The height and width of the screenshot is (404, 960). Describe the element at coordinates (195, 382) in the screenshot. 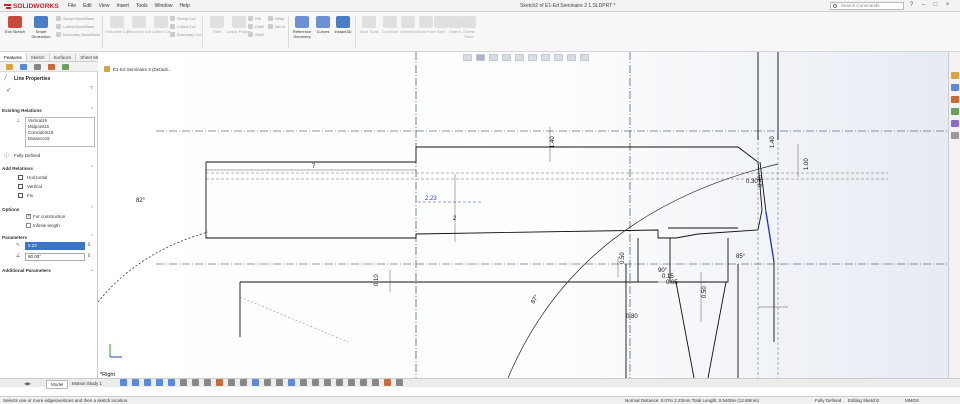

I see `offset-tool-icon` at that location.